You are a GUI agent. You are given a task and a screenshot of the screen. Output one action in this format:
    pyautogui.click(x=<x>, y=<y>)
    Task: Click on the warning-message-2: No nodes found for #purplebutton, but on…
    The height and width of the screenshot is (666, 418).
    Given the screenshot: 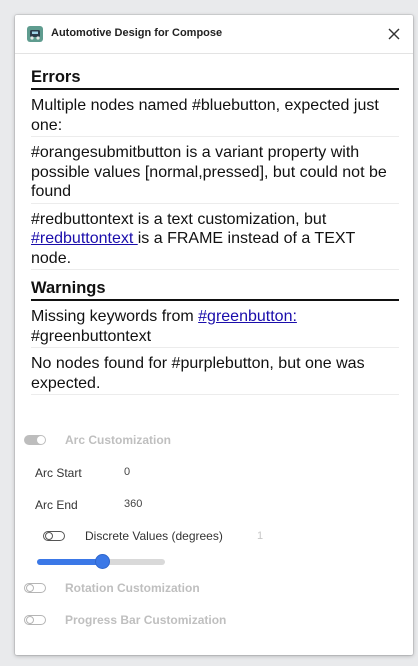 What is the action you would take?
    pyautogui.click(x=215, y=371)
    